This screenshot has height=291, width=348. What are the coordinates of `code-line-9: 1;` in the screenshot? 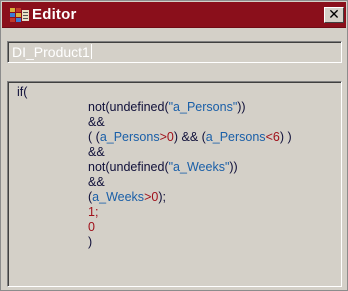 It's located at (93, 212).